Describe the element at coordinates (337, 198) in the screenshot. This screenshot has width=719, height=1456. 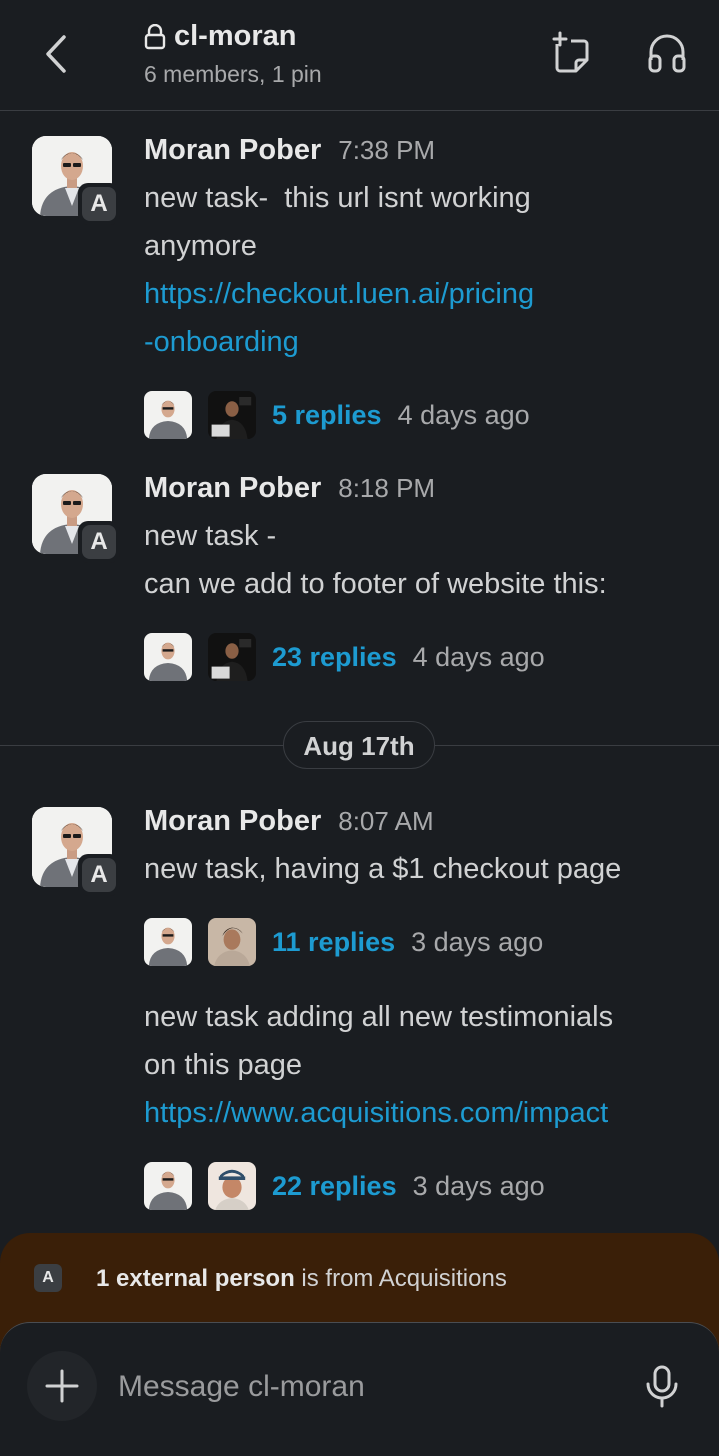
I see `message-text-line: new task- this url isnt working` at that location.